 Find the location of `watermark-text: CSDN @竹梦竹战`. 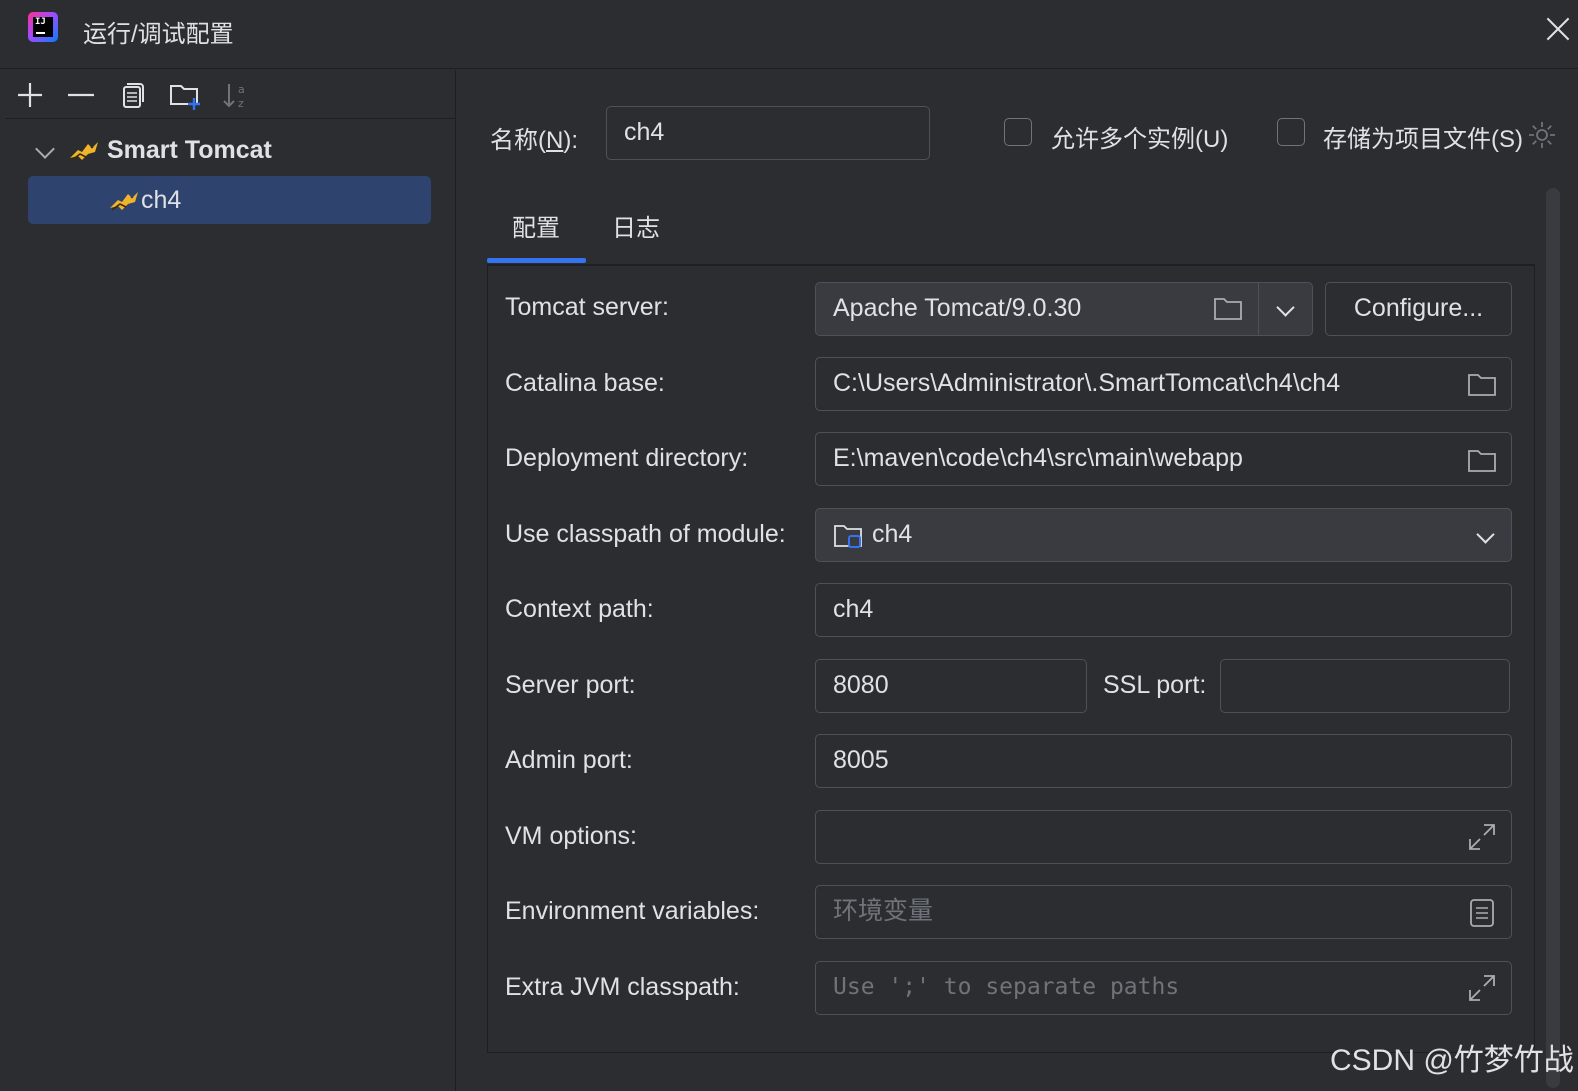

watermark-text: CSDN @竹梦竹战 is located at coordinates (1452, 1060).